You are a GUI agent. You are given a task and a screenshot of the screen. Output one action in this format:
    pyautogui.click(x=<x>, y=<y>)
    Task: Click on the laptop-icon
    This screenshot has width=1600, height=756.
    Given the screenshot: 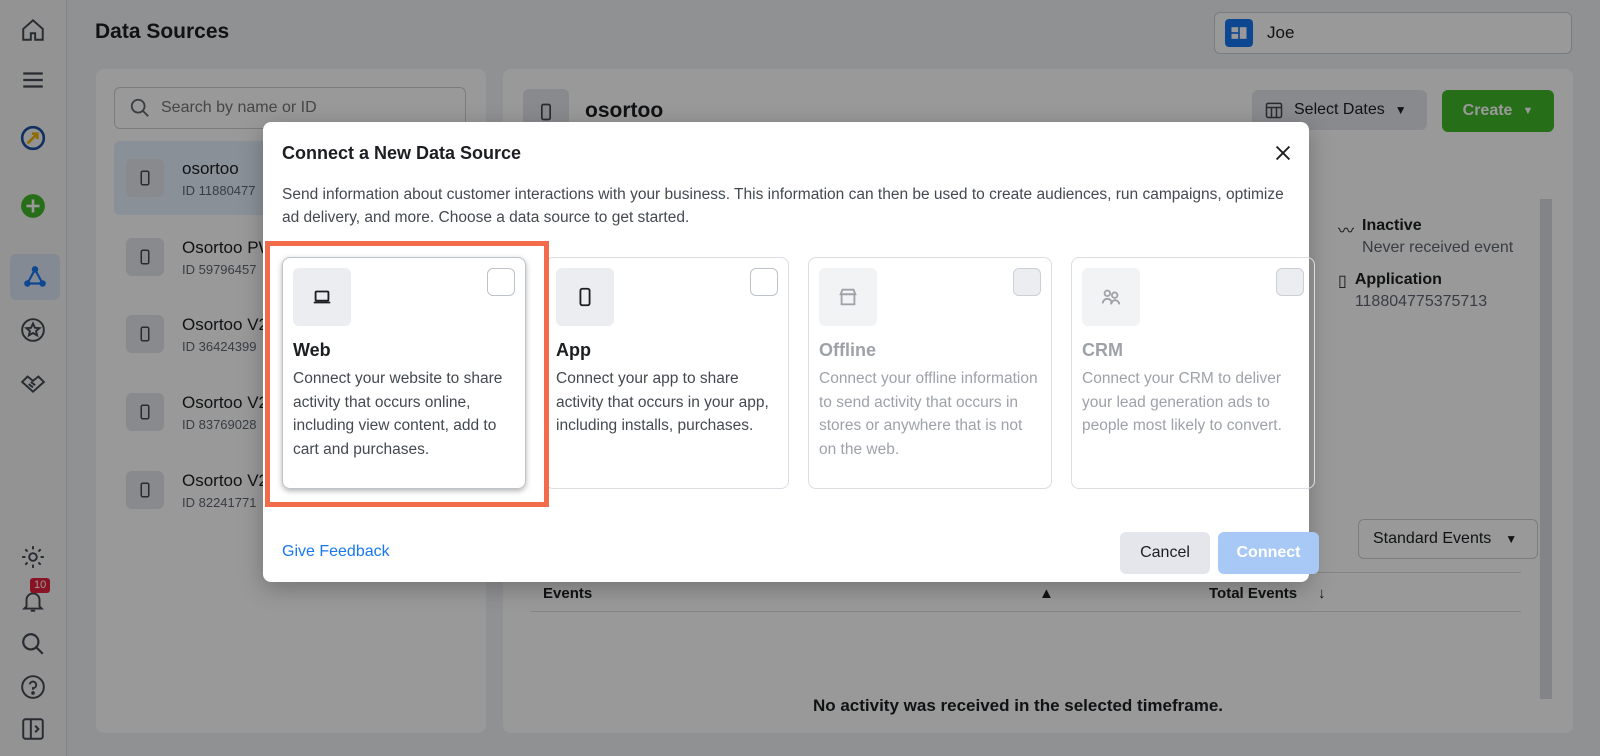 What is the action you would take?
    pyautogui.click(x=322, y=297)
    